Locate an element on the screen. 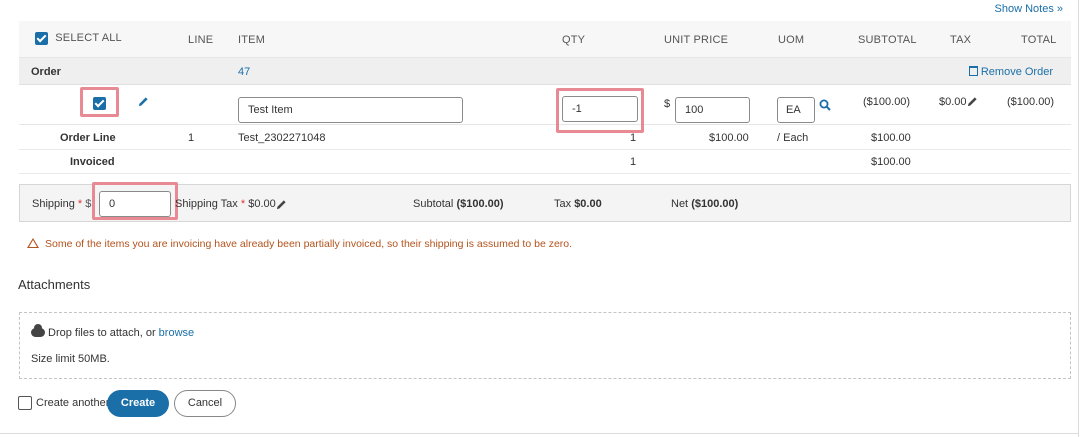  order-group-row: Order 47 Remove Order is located at coordinates (545, 71).